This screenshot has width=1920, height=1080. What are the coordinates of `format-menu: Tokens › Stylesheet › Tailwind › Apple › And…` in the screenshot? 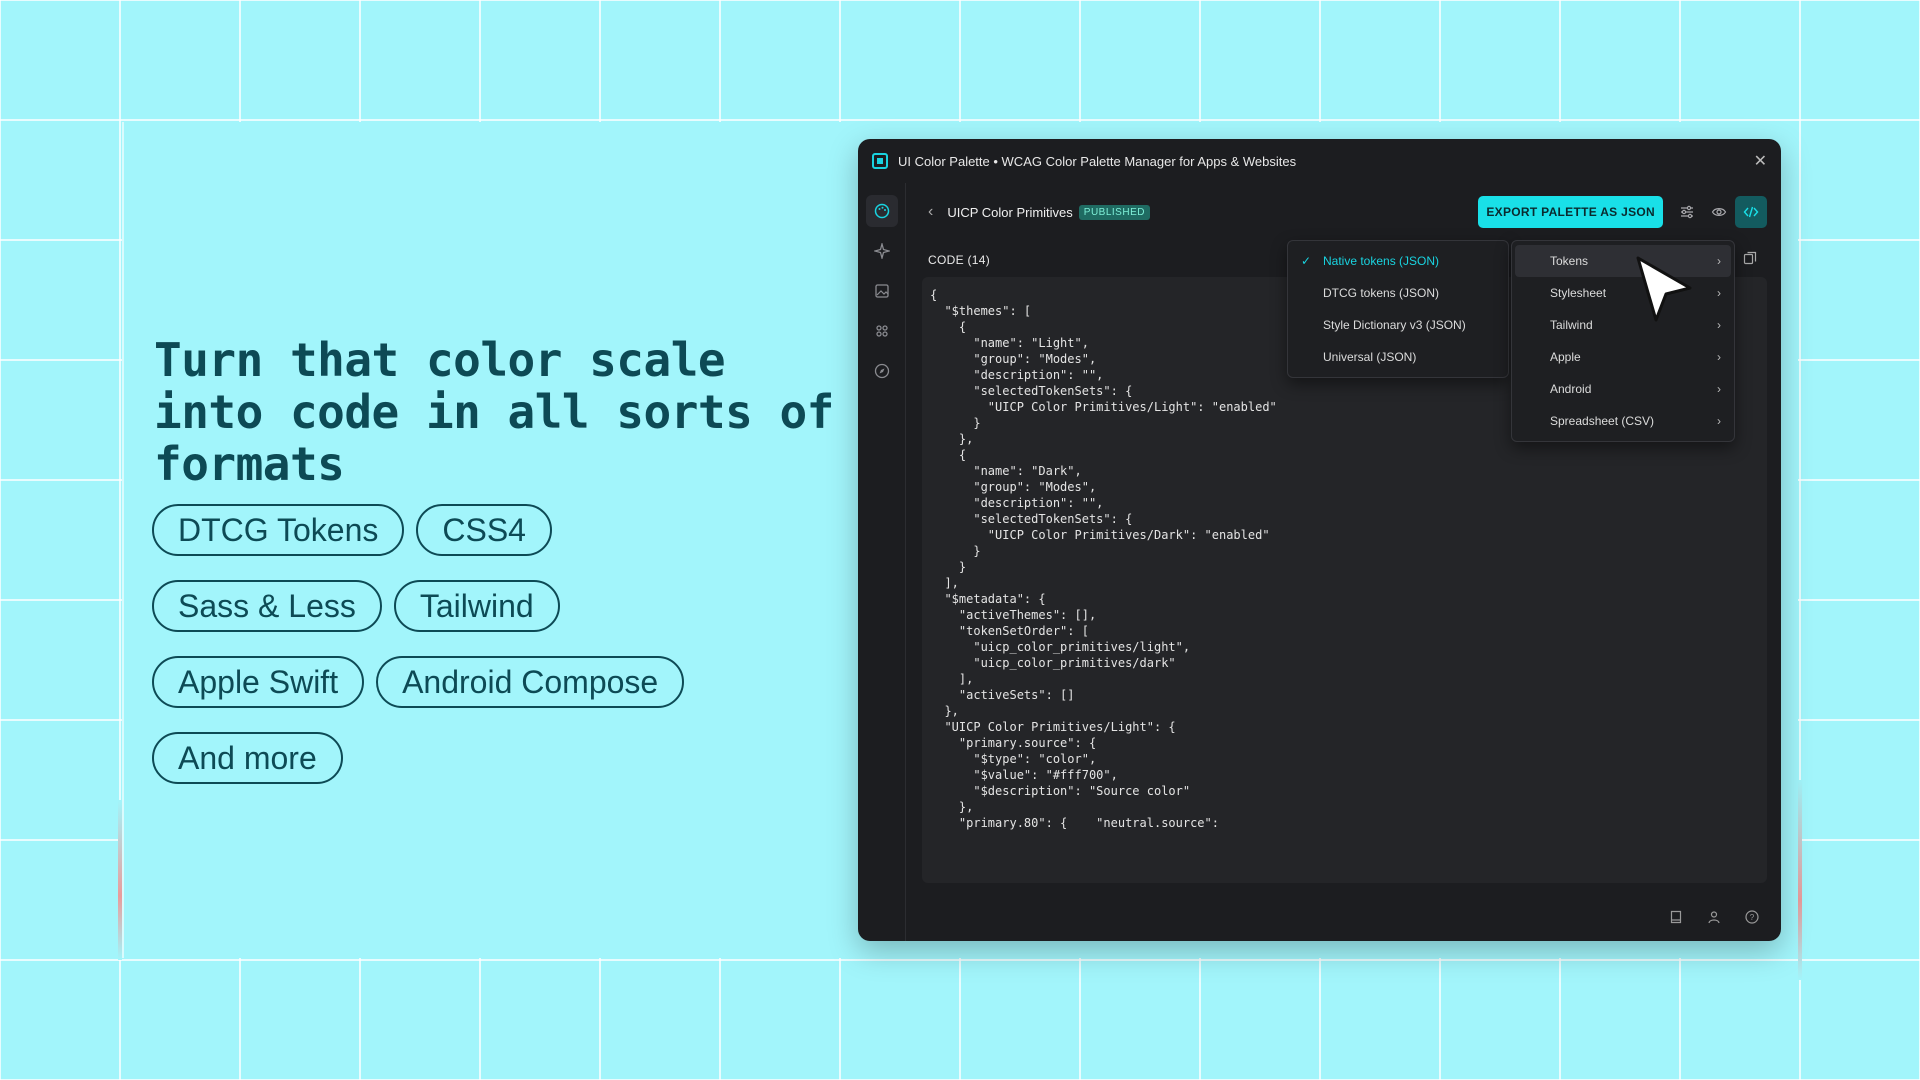 It's located at (1623, 341).